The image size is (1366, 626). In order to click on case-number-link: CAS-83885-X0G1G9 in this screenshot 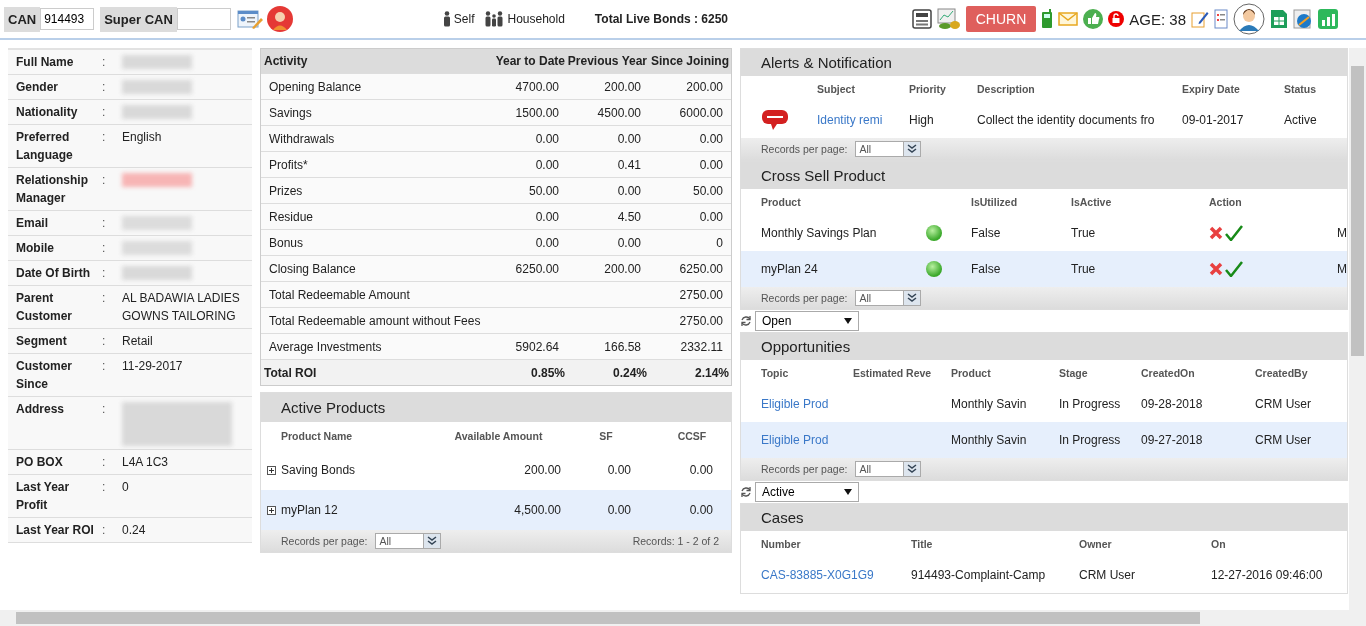, I will do `click(836, 575)`.